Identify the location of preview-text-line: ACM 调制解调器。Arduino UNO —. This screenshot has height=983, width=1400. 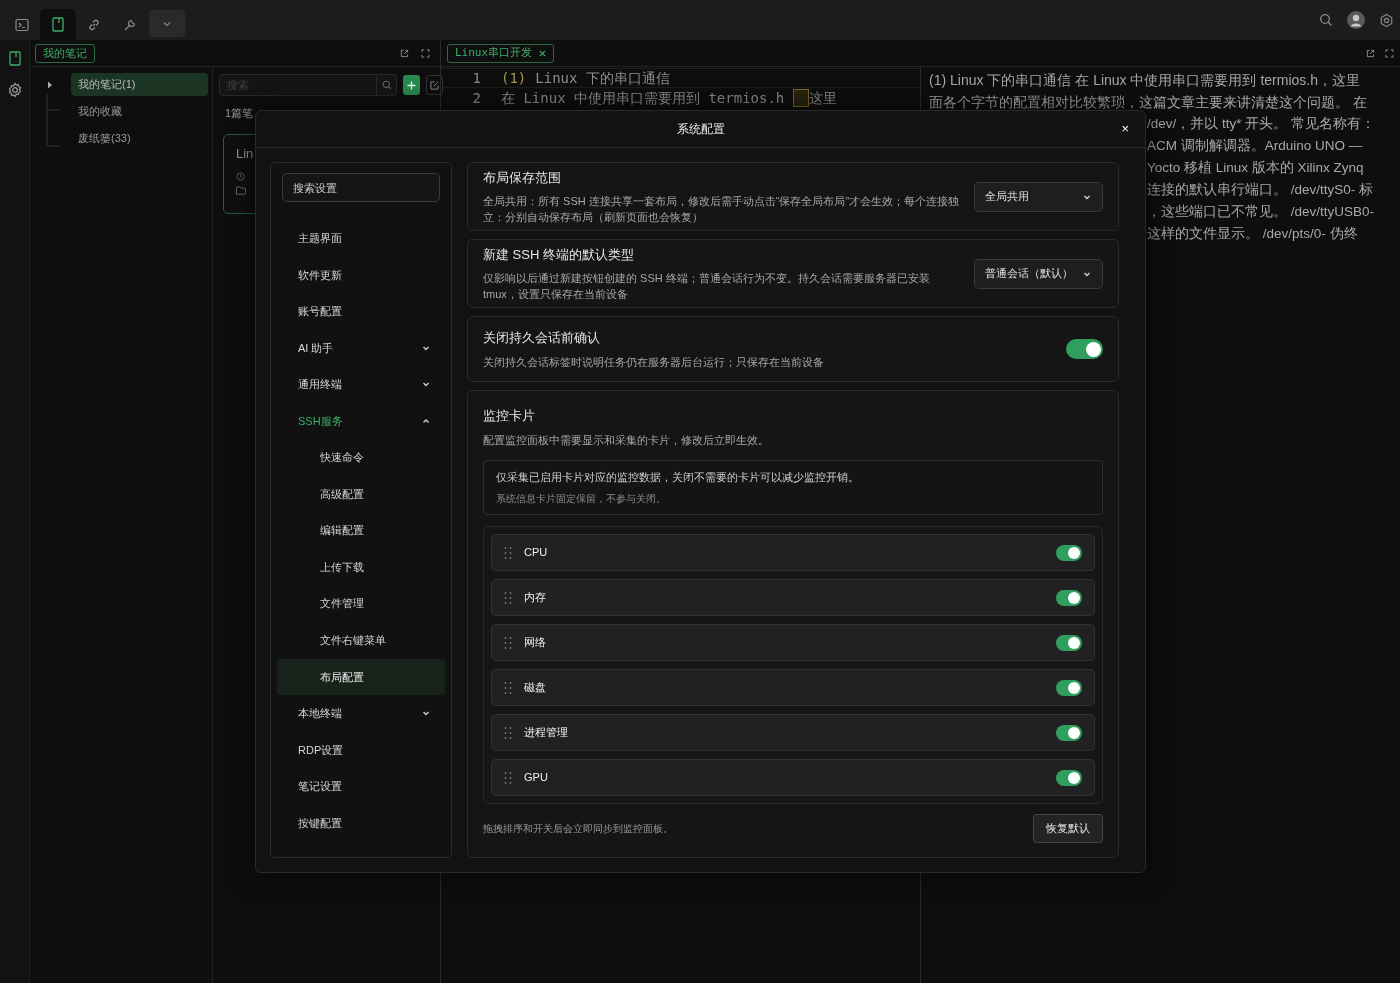
(1255, 146).